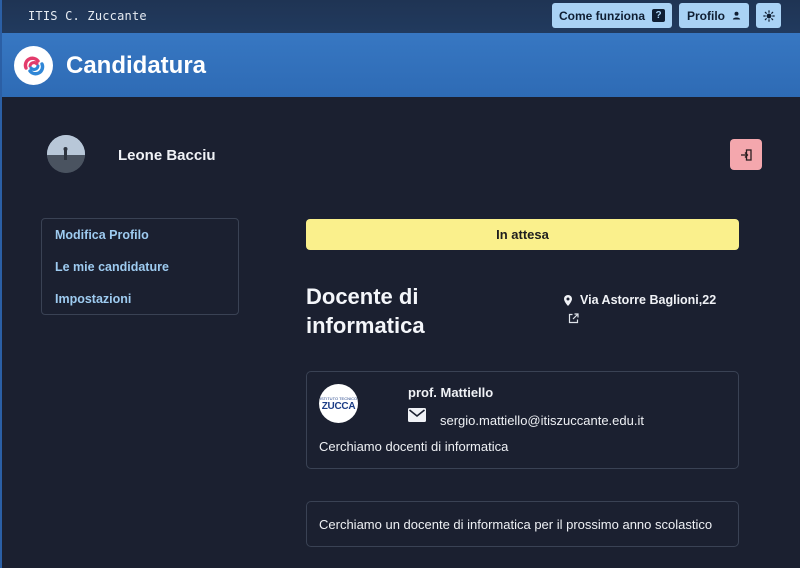  Describe the element at coordinates (706, 15) in the screenshot. I see `profile-label: Profilo` at that location.